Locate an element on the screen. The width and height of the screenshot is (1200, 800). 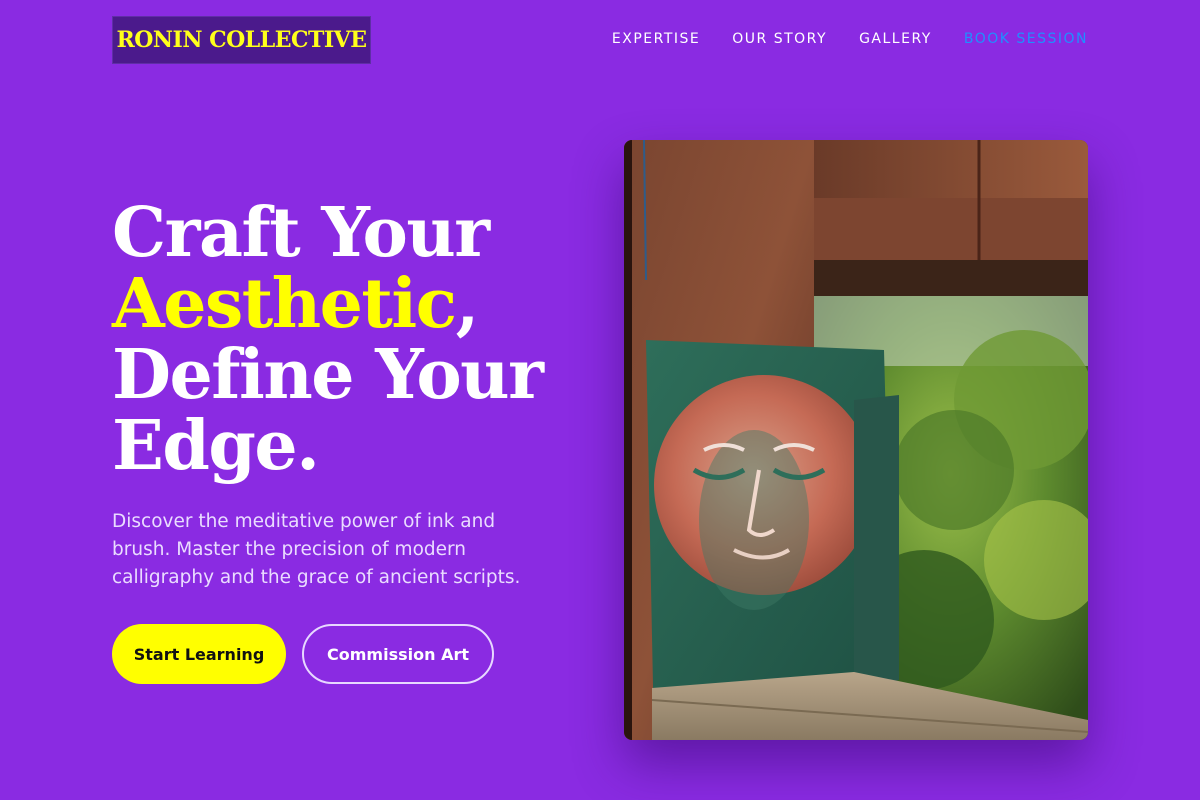
nav-gallery: GALLERY is located at coordinates (895, 39).